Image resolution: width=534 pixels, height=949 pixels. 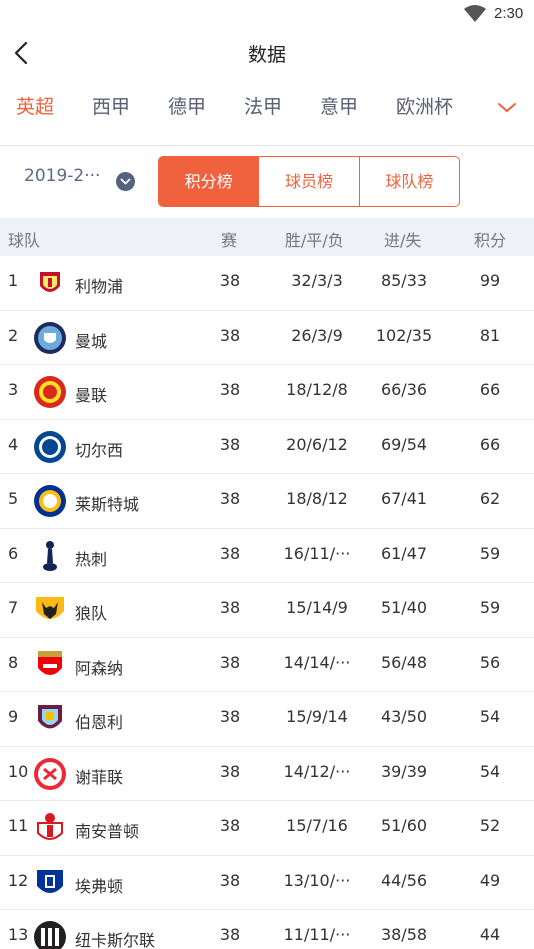 What do you see at coordinates (18, 771) in the screenshot?
I see `rank: 10` at bounding box center [18, 771].